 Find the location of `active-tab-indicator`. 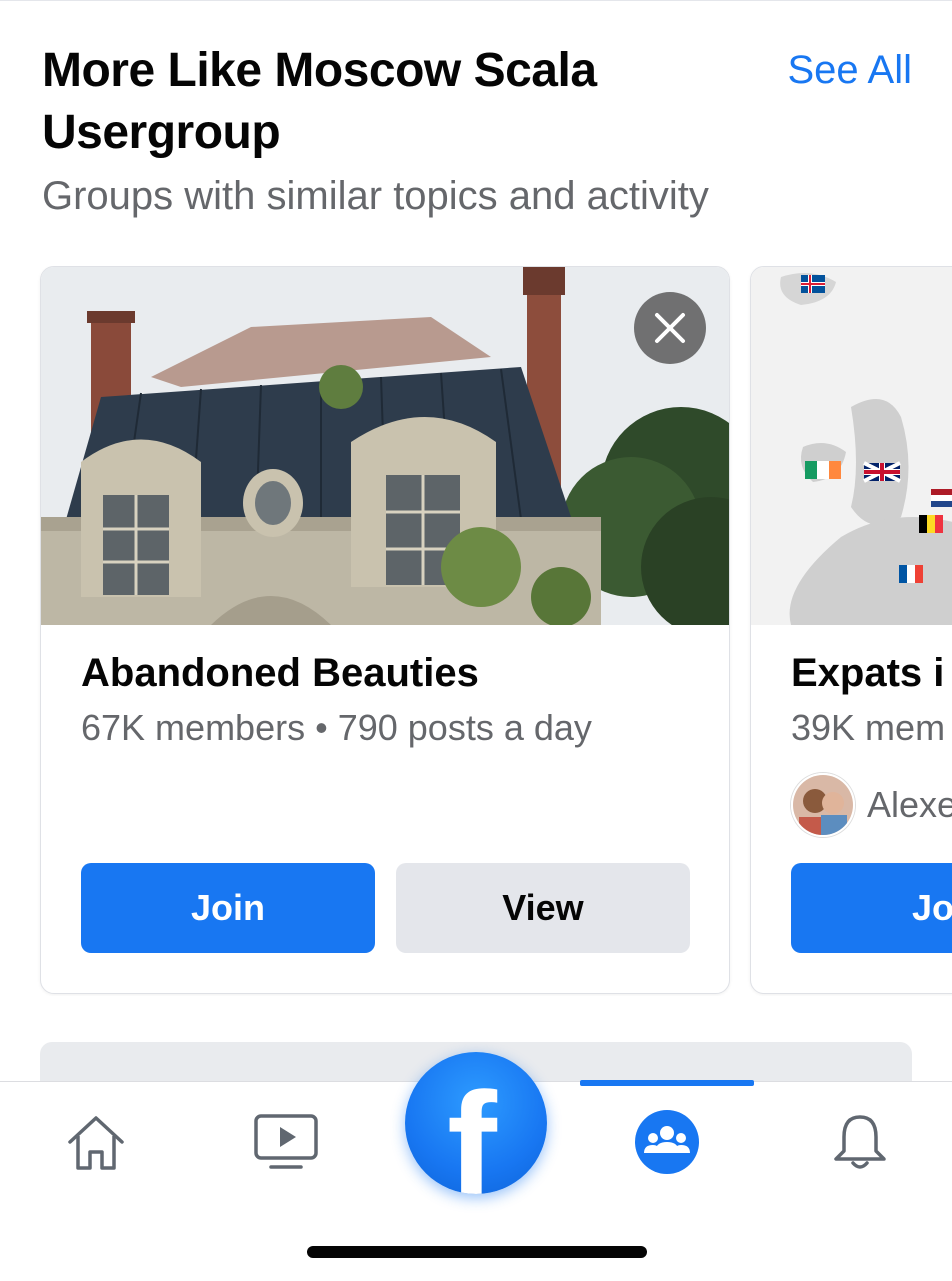

active-tab-indicator is located at coordinates (667, 1083).